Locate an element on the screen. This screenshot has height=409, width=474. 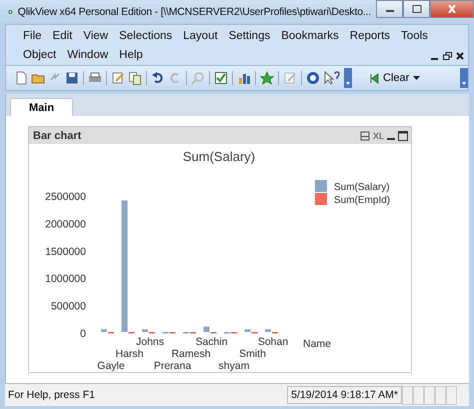
axis-category-label: shyam is located at coordinates (234, 366).